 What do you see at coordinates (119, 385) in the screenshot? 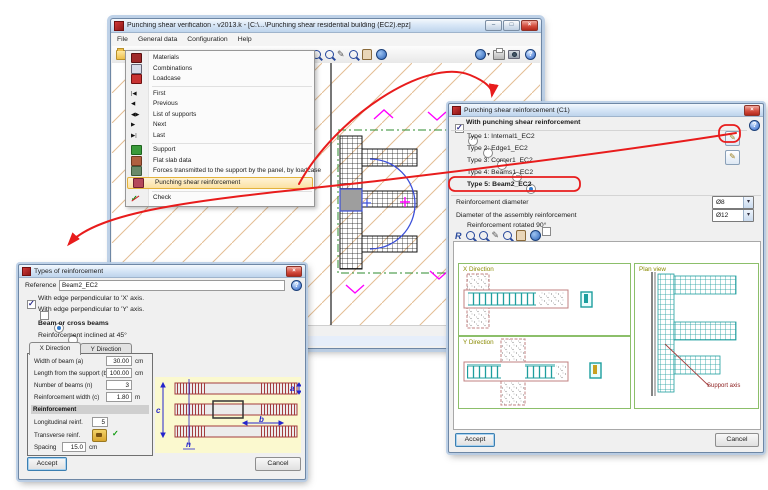
I see `num-beams-input` at bounding box center [119, 385].